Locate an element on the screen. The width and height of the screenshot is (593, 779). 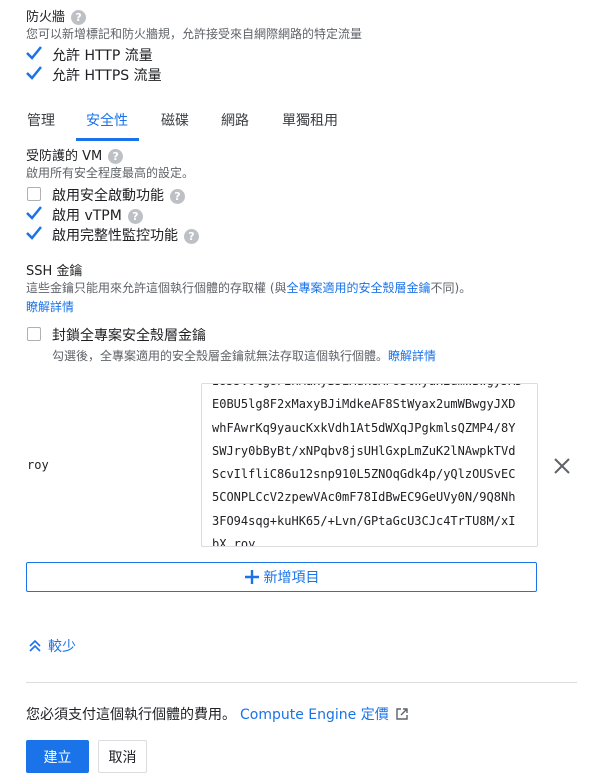
project-wide-keys-link: 全專案適用的安全殼層金鑰 is located at coordinates (359, 288).